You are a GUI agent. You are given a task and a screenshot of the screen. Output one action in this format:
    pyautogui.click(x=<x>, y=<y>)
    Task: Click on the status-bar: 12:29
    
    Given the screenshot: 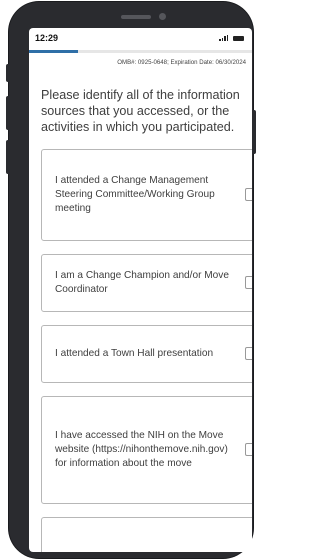 What is the action you would take?
    pyautogui.click(x=140, y=39)
    